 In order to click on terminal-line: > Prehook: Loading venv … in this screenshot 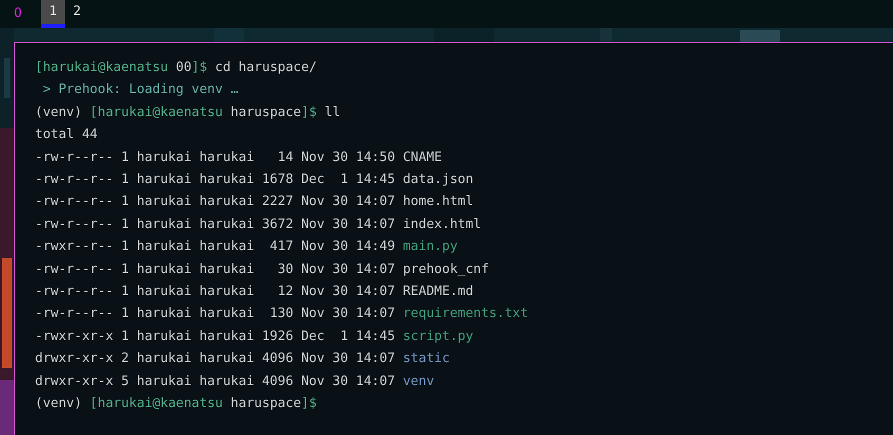, I will do `click(140, 90)`.